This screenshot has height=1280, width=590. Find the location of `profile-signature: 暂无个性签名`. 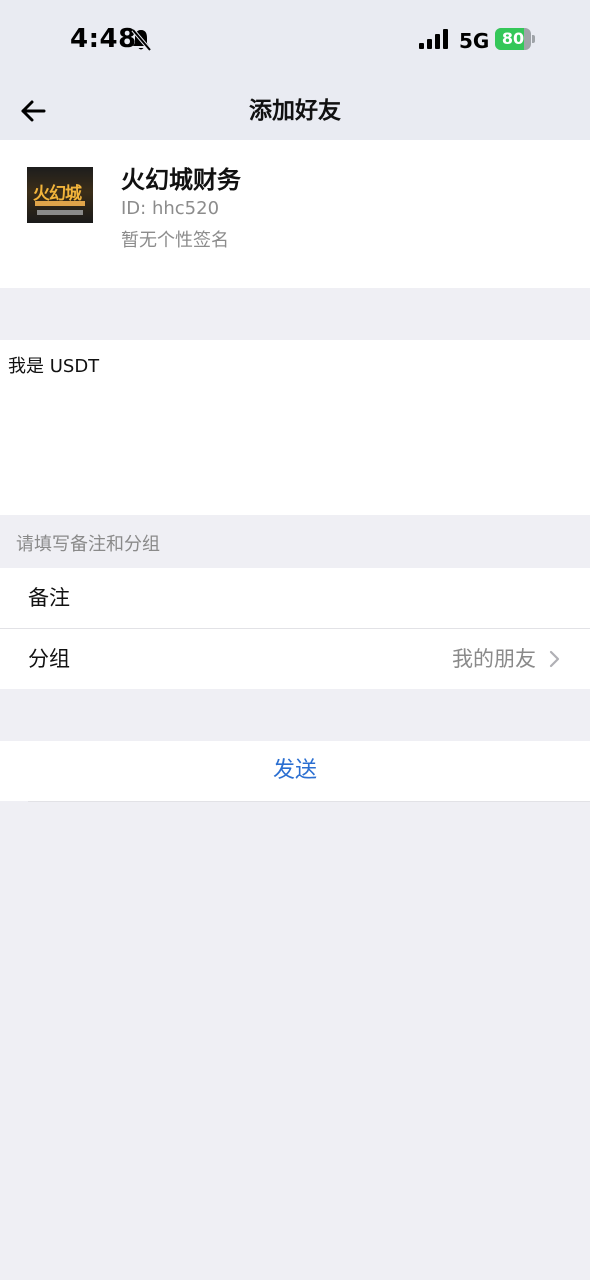

profile-signature: 暂无个性签名 is located at coordinates (175, 240).